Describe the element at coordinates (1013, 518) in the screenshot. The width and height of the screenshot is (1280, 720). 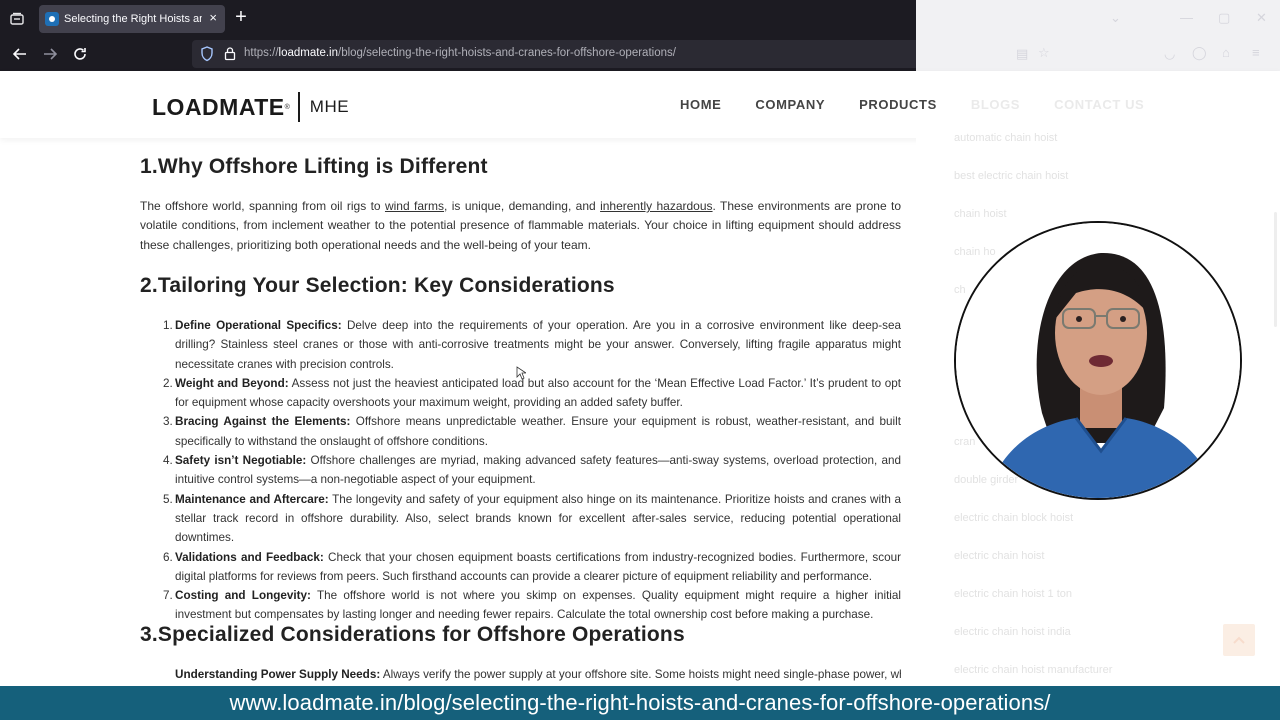
I see `sidebar-tag-link: electric chain block hoist` at that location.